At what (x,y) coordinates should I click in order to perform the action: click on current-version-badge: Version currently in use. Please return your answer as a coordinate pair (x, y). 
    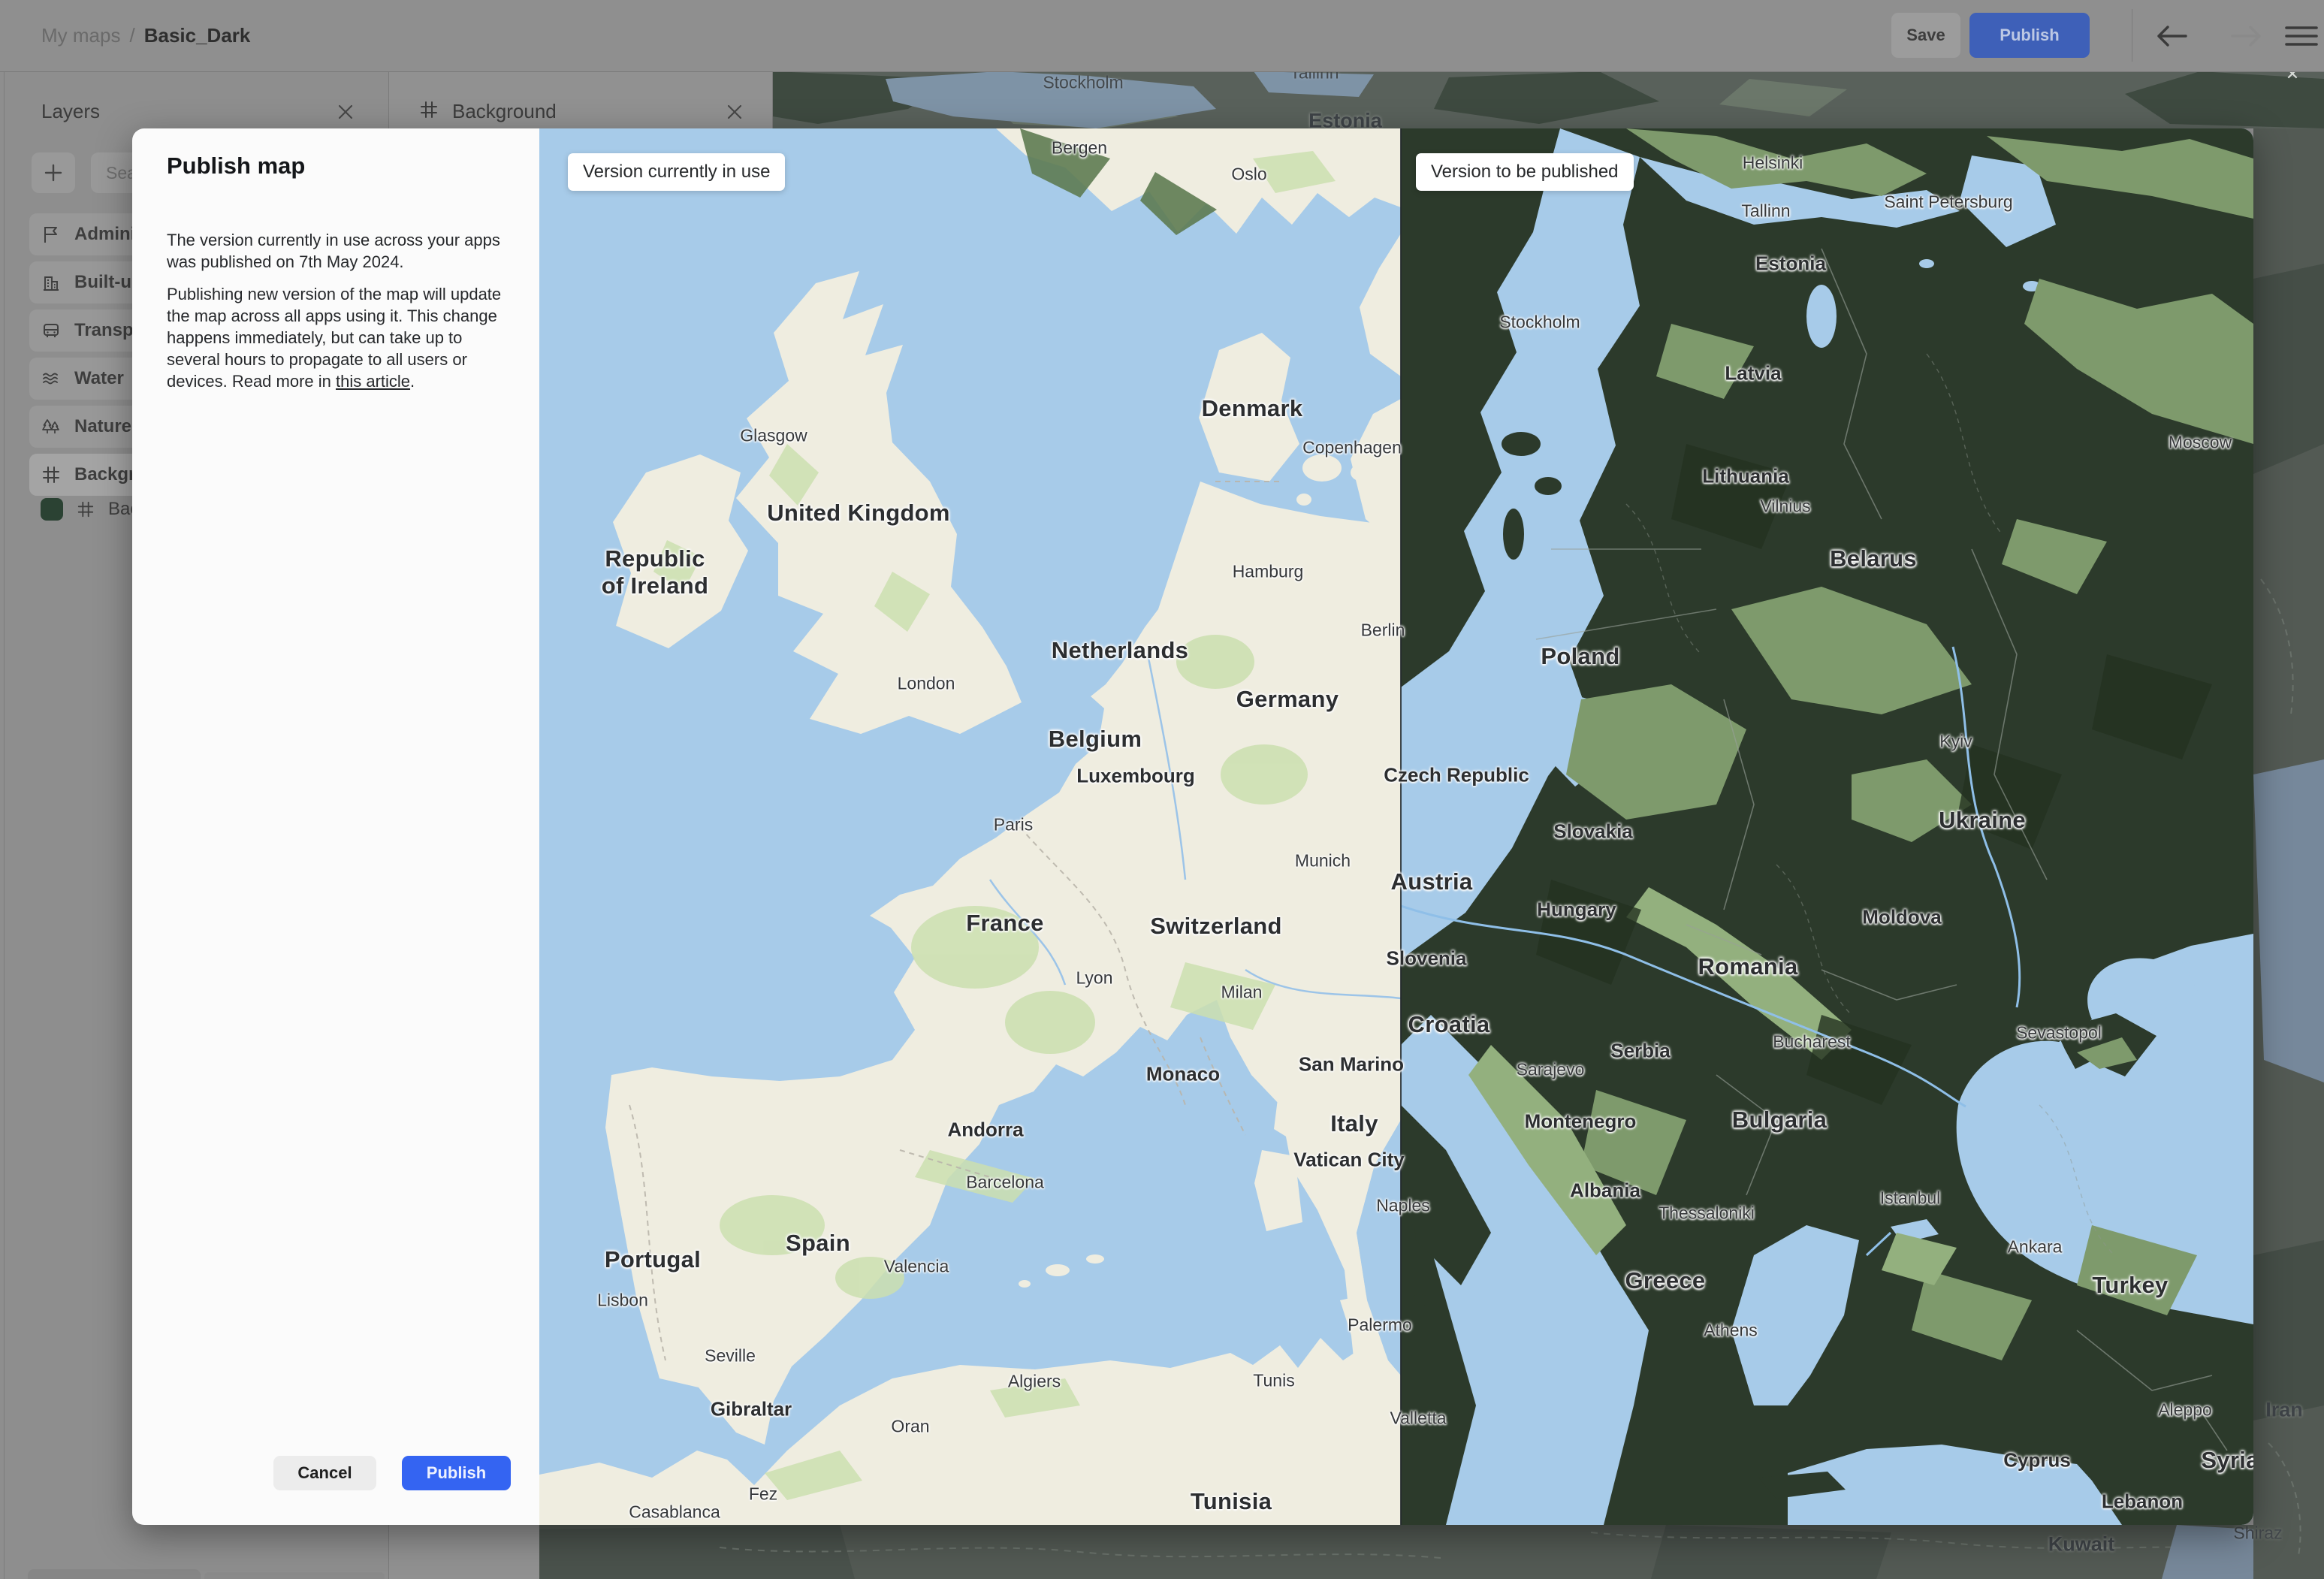
    Looking at the image, I should click on (677, 172).